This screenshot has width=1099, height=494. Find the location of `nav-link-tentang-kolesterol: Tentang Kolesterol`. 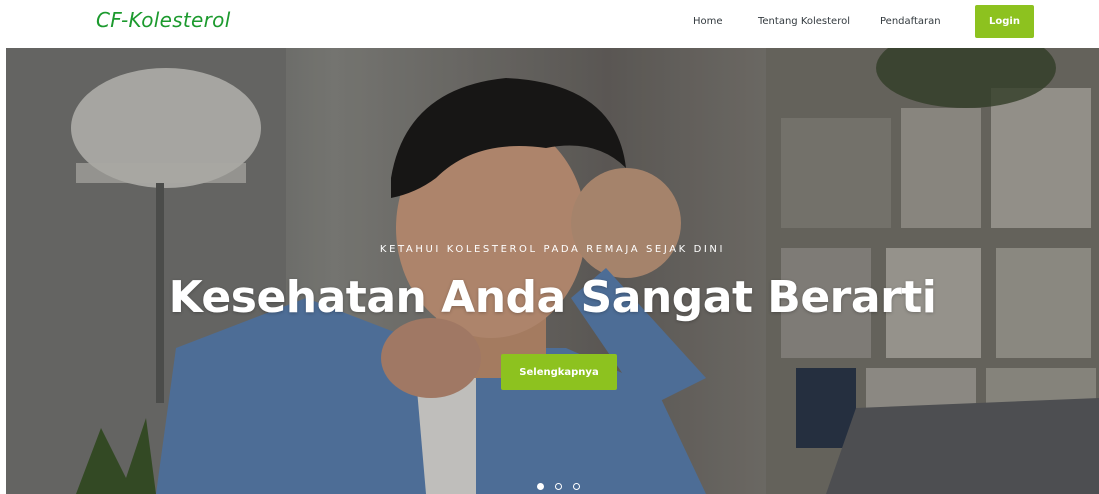

nav-link-tentang-kolesterol: Tentang Kolesterol is located at coordinates (804, 21).